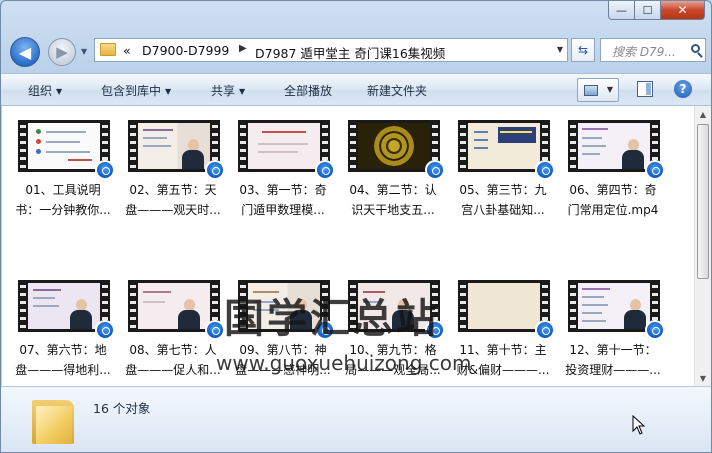  Describe the element at coordinates (591, 90) in the screenshot. I see `view-icon` at that location.